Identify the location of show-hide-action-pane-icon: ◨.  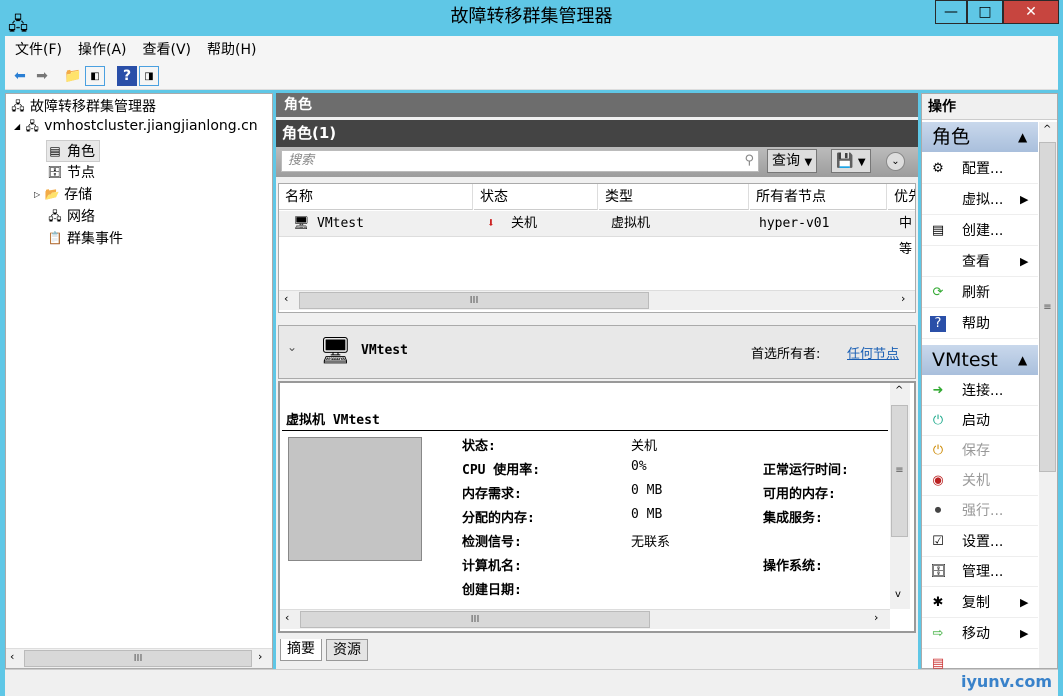
(149, 76).